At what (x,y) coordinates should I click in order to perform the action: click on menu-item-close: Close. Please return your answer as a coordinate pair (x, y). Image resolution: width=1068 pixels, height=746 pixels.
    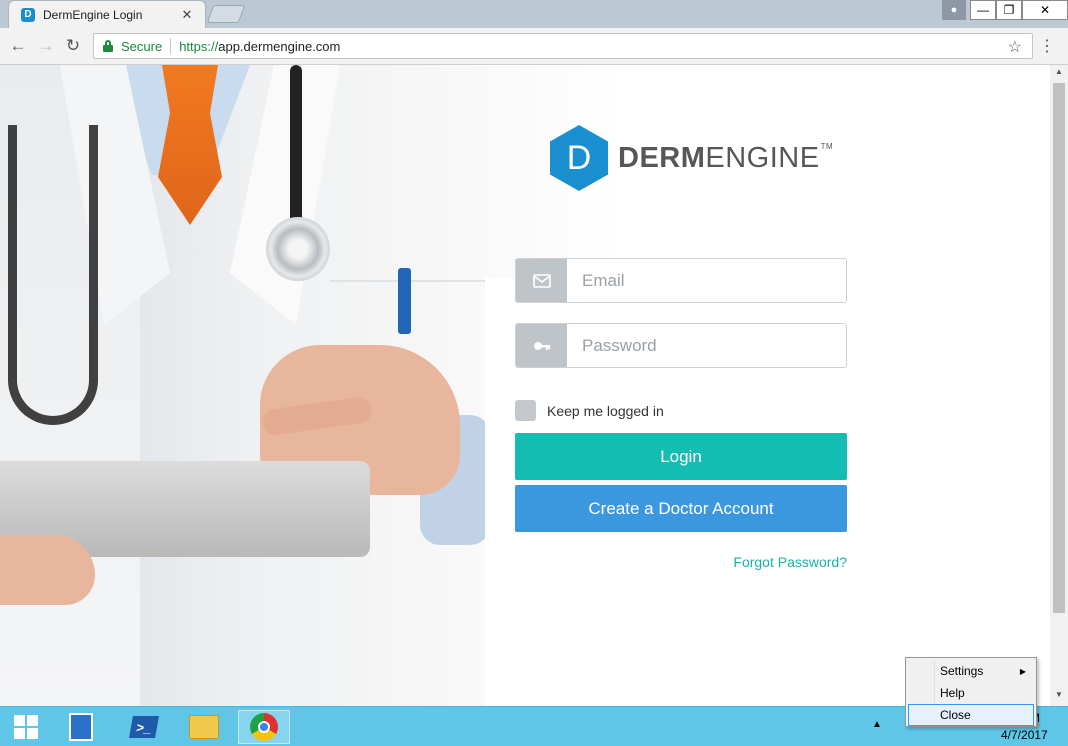
    Looking at the image, I should click on (971, 715).